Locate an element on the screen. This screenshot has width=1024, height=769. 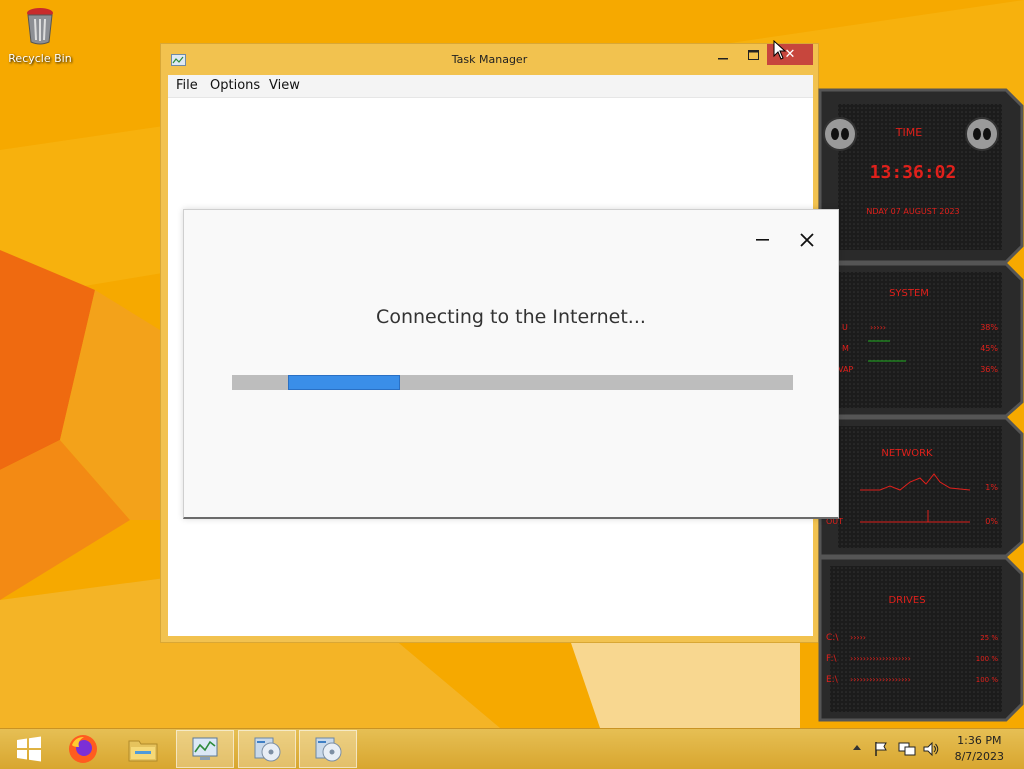
minimize-button is located at coordinates (723, 54).